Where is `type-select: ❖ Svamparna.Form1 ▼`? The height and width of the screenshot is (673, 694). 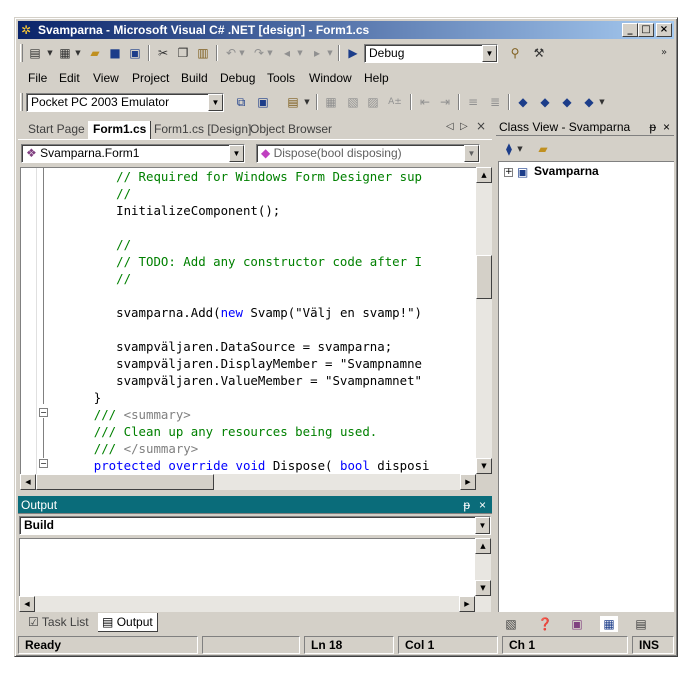 type-select: ❖ Svamparna.Form1 ▼ is located at coordinates (133, 153).